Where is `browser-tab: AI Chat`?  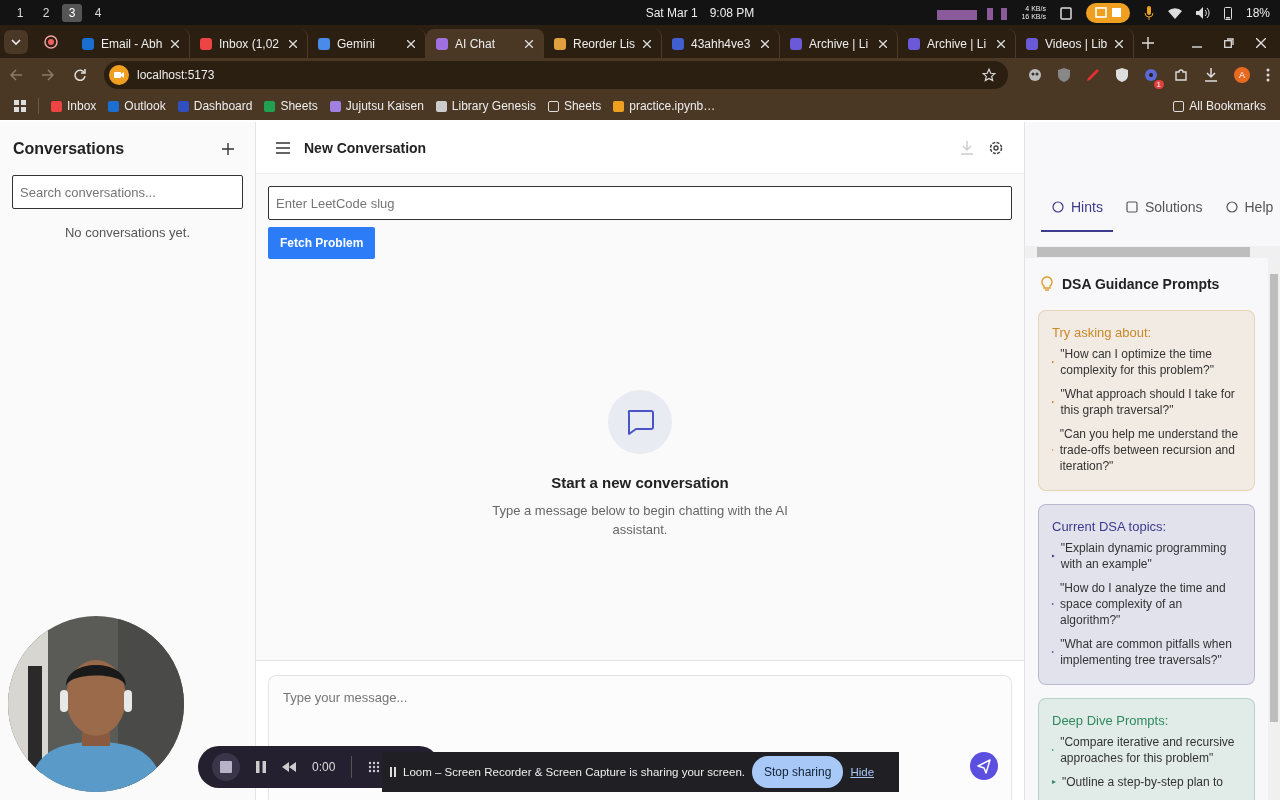
browser-tab: AI Chat is located at coordinates (485, 43).